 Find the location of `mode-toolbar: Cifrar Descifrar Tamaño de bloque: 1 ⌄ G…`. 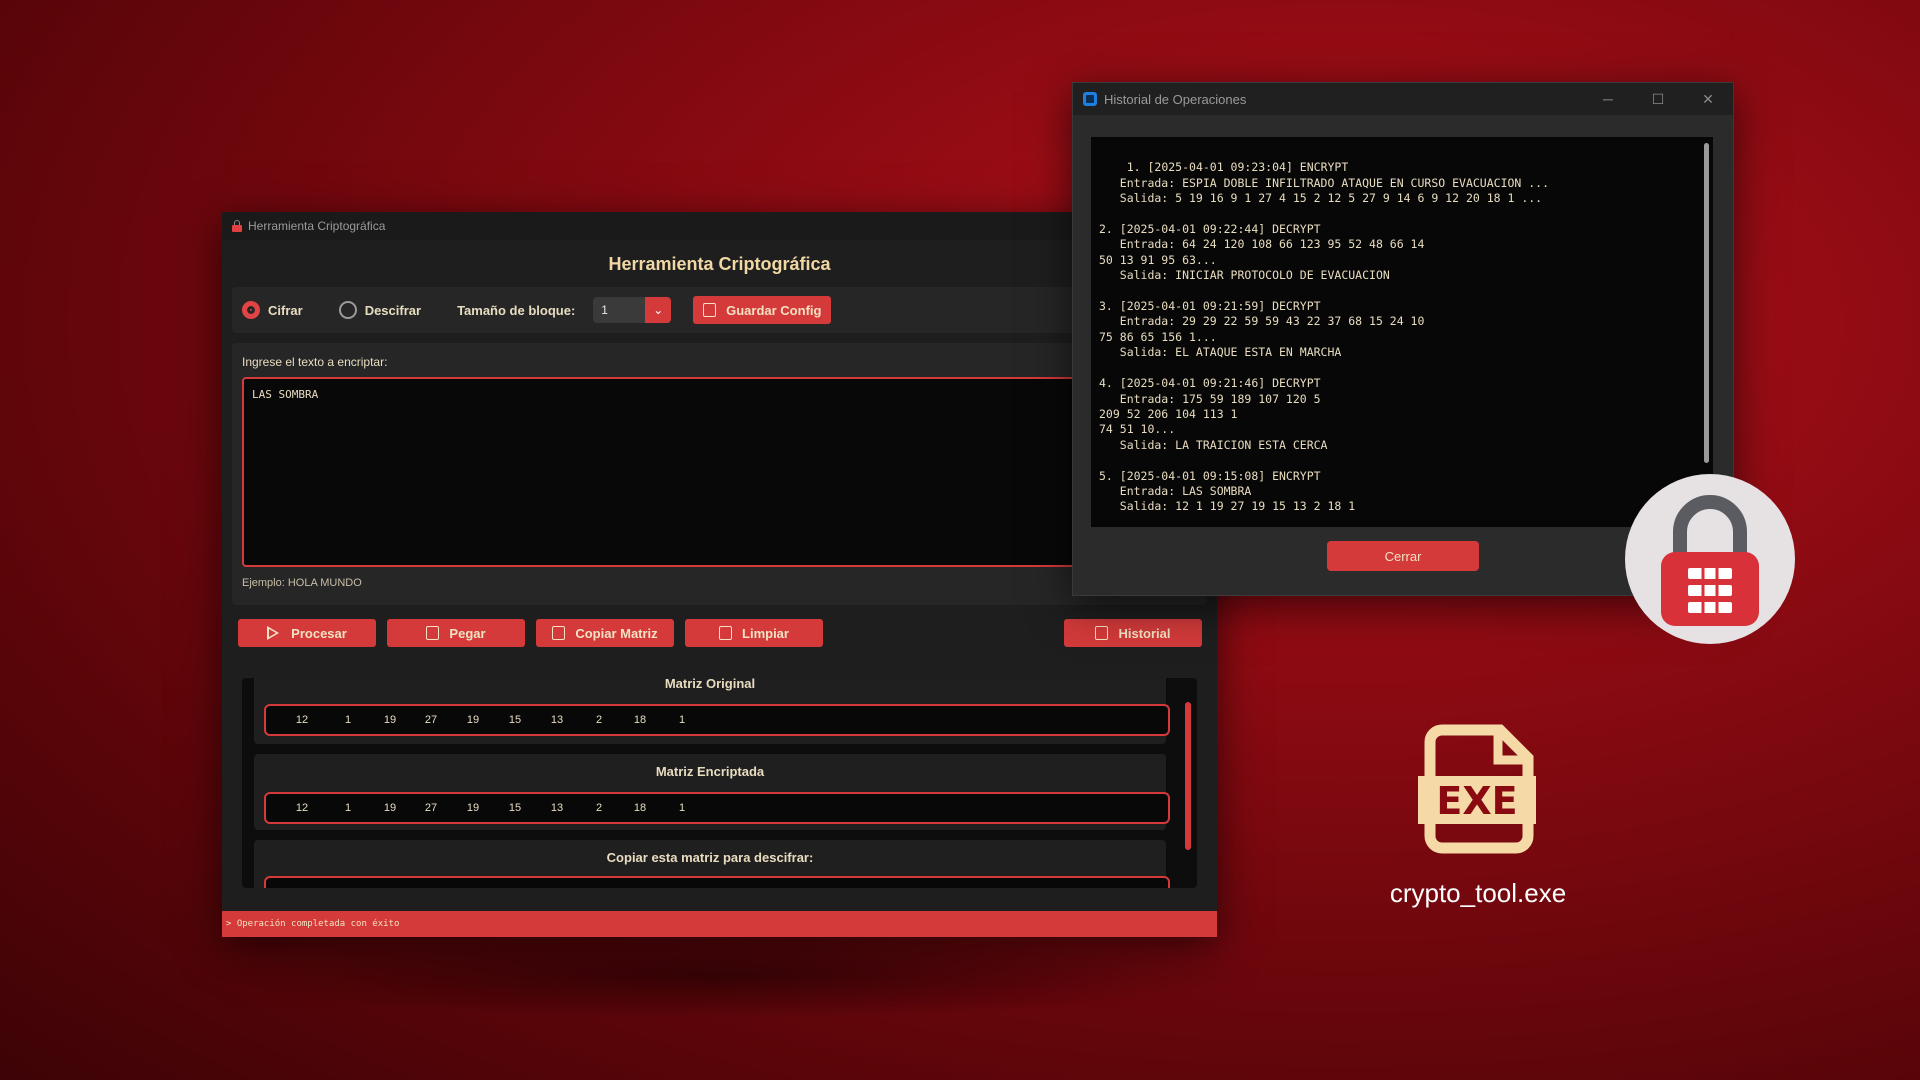

mode-toolbar: Cifrar Descifrar Tamaño de bloque: 1 ⌄ G… is located at coordinates (719, 310).